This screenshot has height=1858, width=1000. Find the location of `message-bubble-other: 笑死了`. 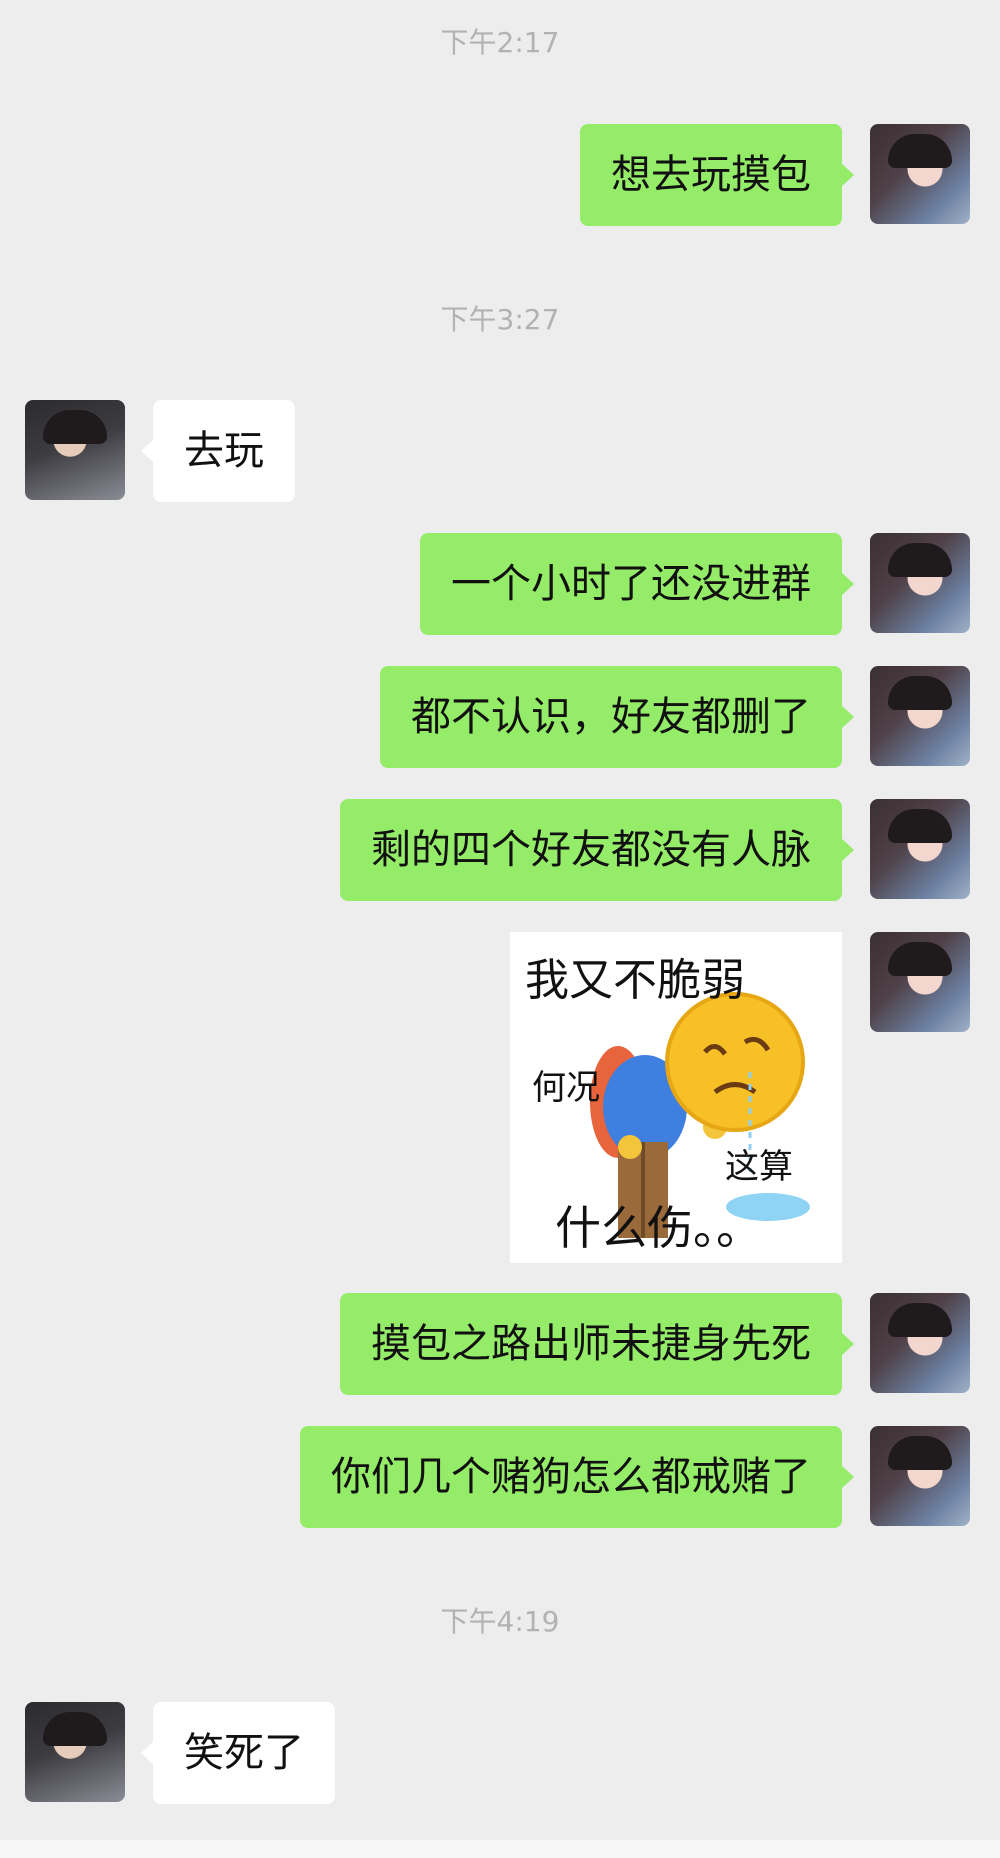

message-bubble-other: 笑死了 is located at coordinates (238, 1753).